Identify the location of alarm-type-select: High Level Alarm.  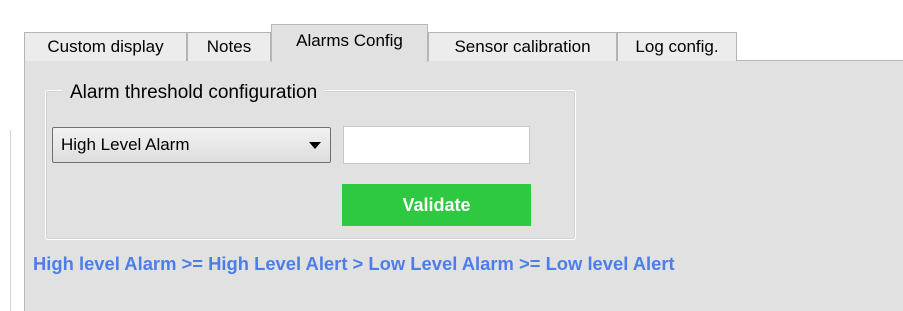
(191, 145).